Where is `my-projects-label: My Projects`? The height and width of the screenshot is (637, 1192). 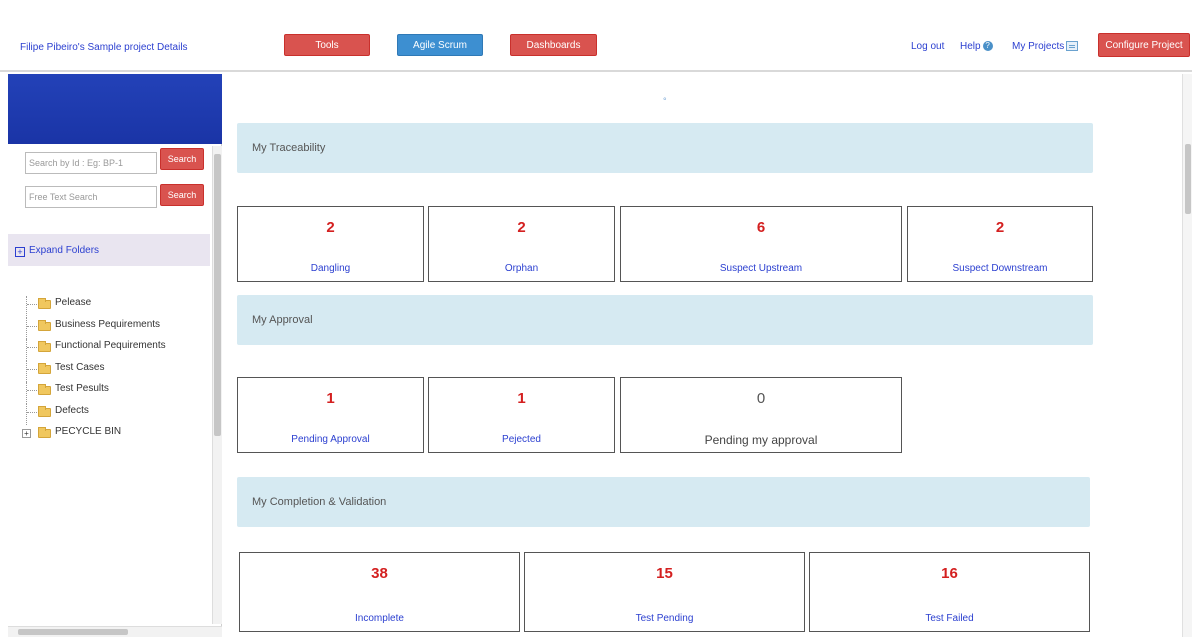 my-projects-label: My Projects is located at coordinates (1038, 46).